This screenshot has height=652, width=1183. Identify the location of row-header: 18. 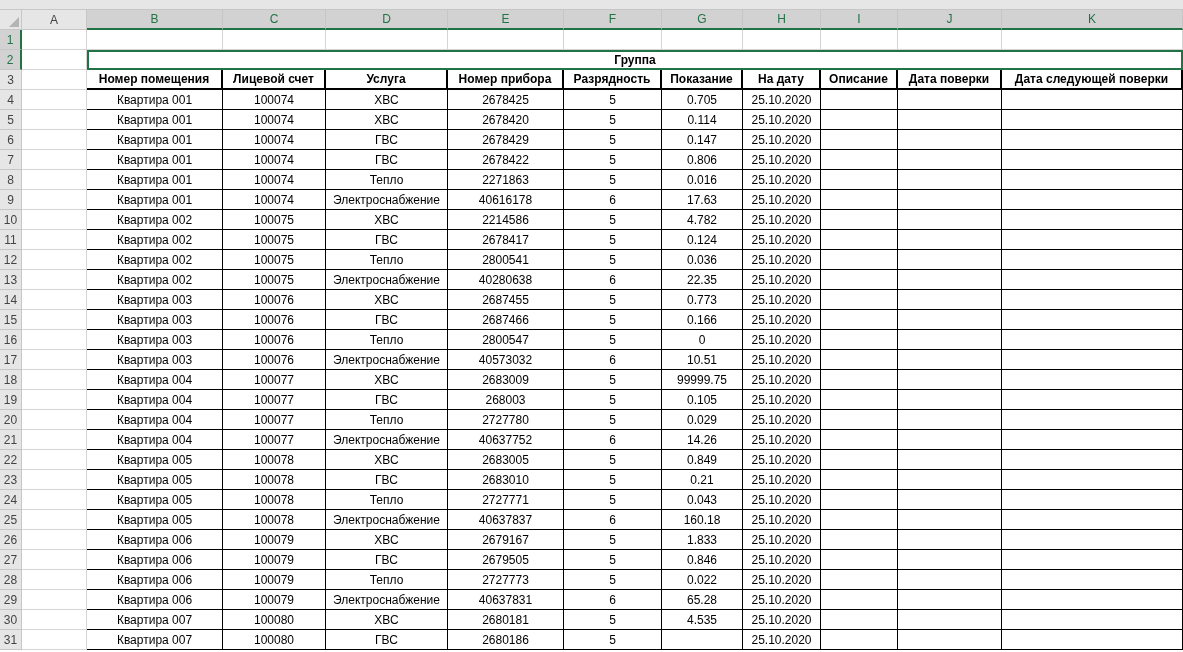
(11, 380).